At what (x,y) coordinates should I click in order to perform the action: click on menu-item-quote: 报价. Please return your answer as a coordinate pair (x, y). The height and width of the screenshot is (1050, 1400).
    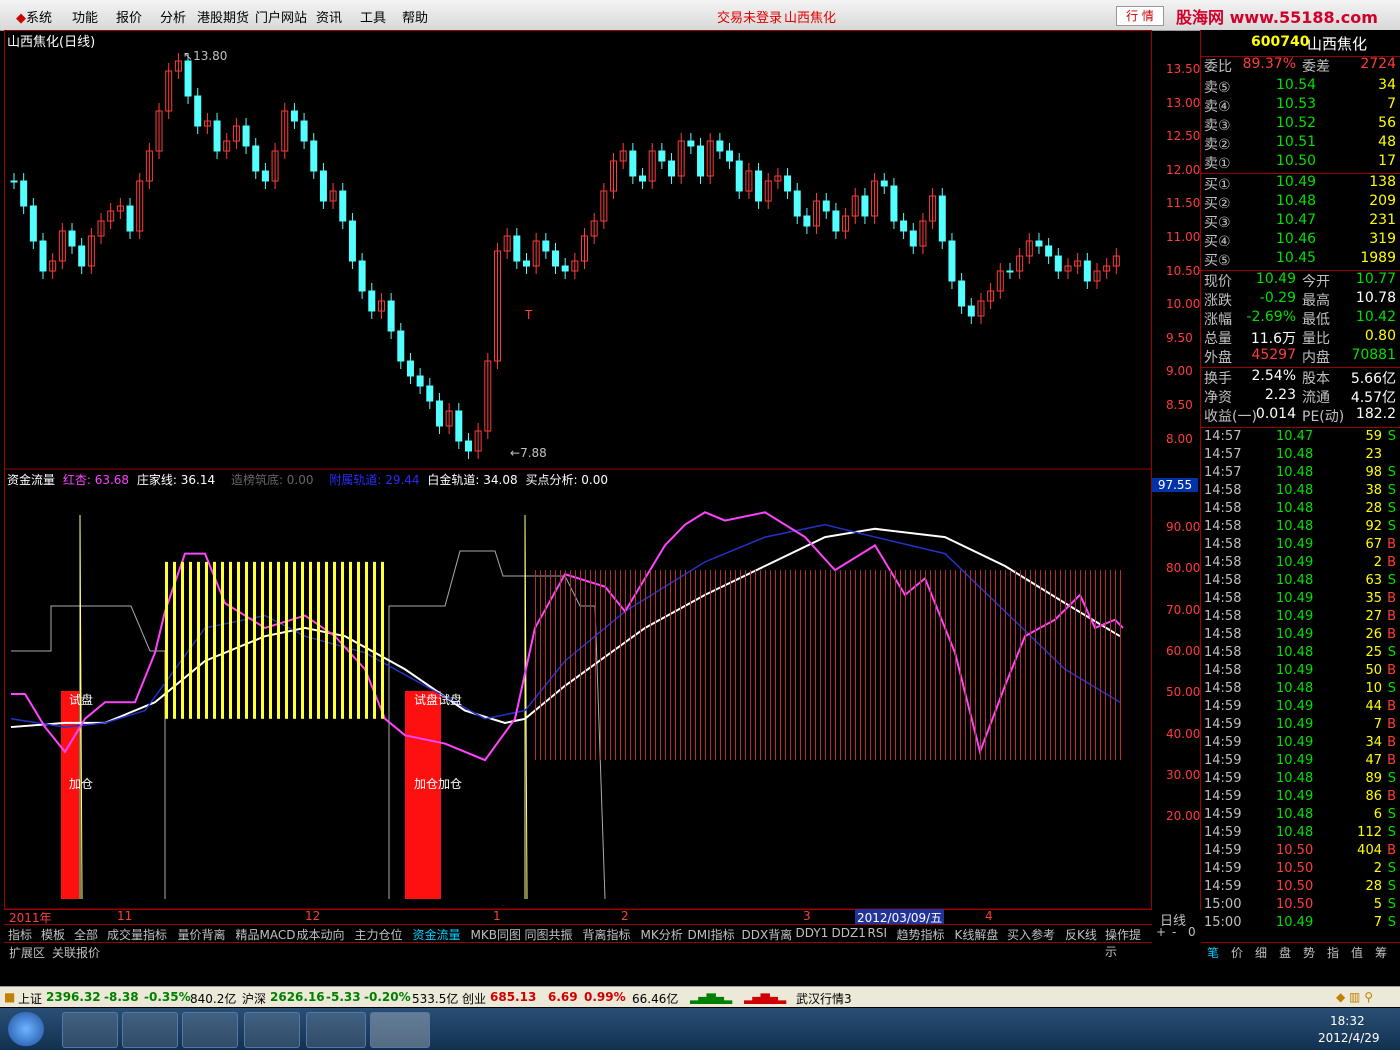
    Looking at the image, I should click on (129, 16).